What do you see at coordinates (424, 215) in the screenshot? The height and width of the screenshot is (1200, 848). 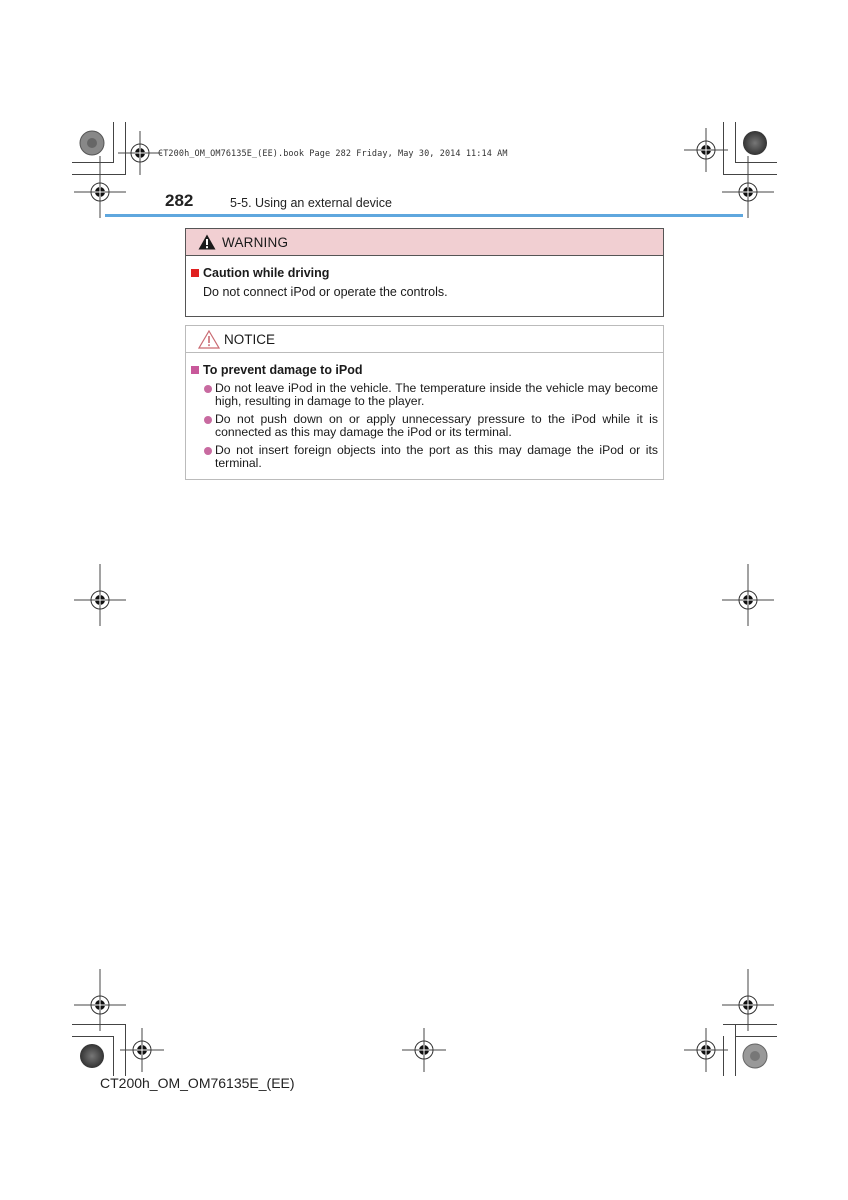 I see `header-rule` at bounding box center [424, 215].